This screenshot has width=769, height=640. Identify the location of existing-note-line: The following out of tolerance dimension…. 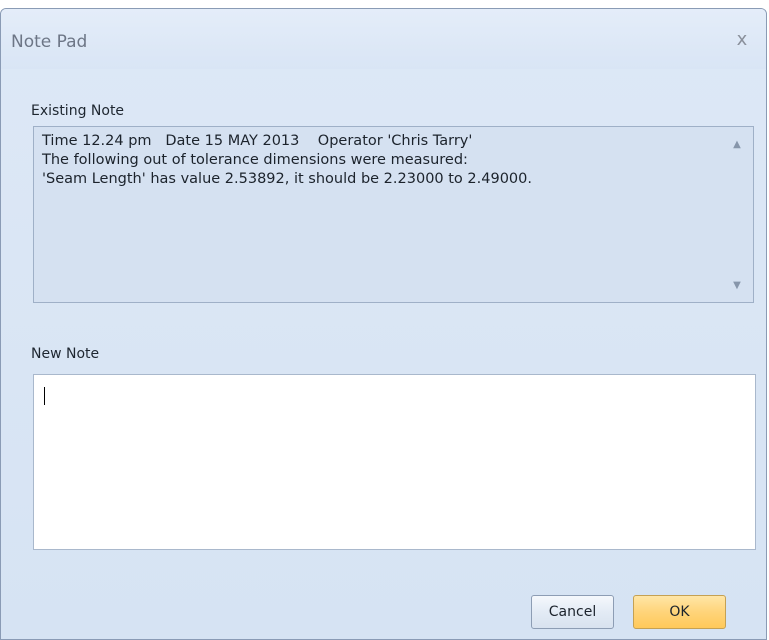
(255, 160).